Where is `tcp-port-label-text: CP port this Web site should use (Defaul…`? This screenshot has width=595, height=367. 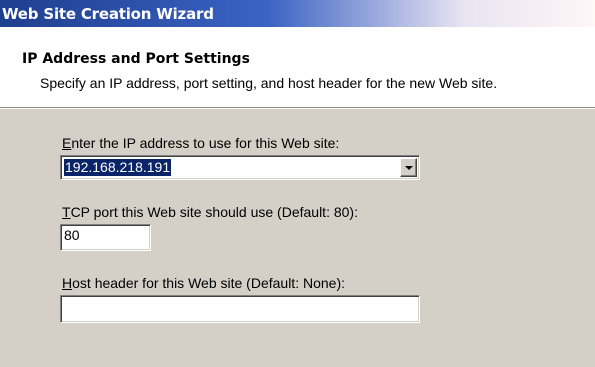 tcp-port-label-text: CP port this Web site should use (Defaul… is located at coordinates (214, 212).